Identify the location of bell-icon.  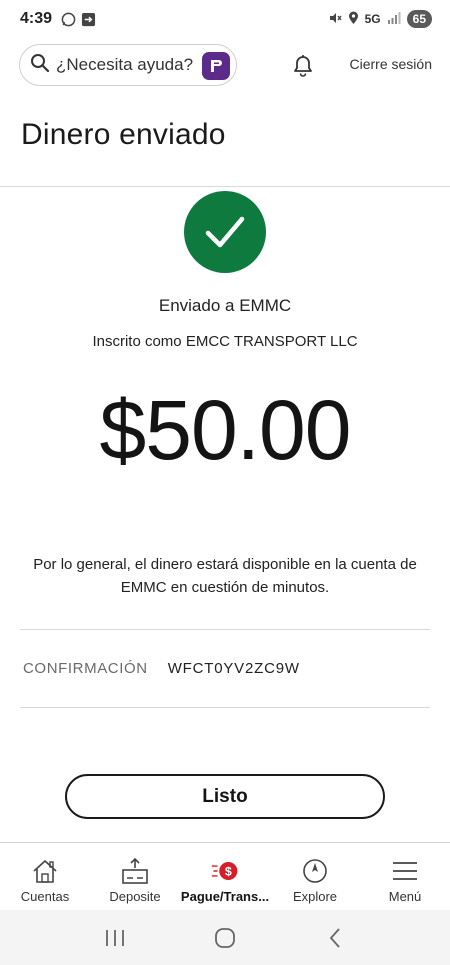
(303, 65).